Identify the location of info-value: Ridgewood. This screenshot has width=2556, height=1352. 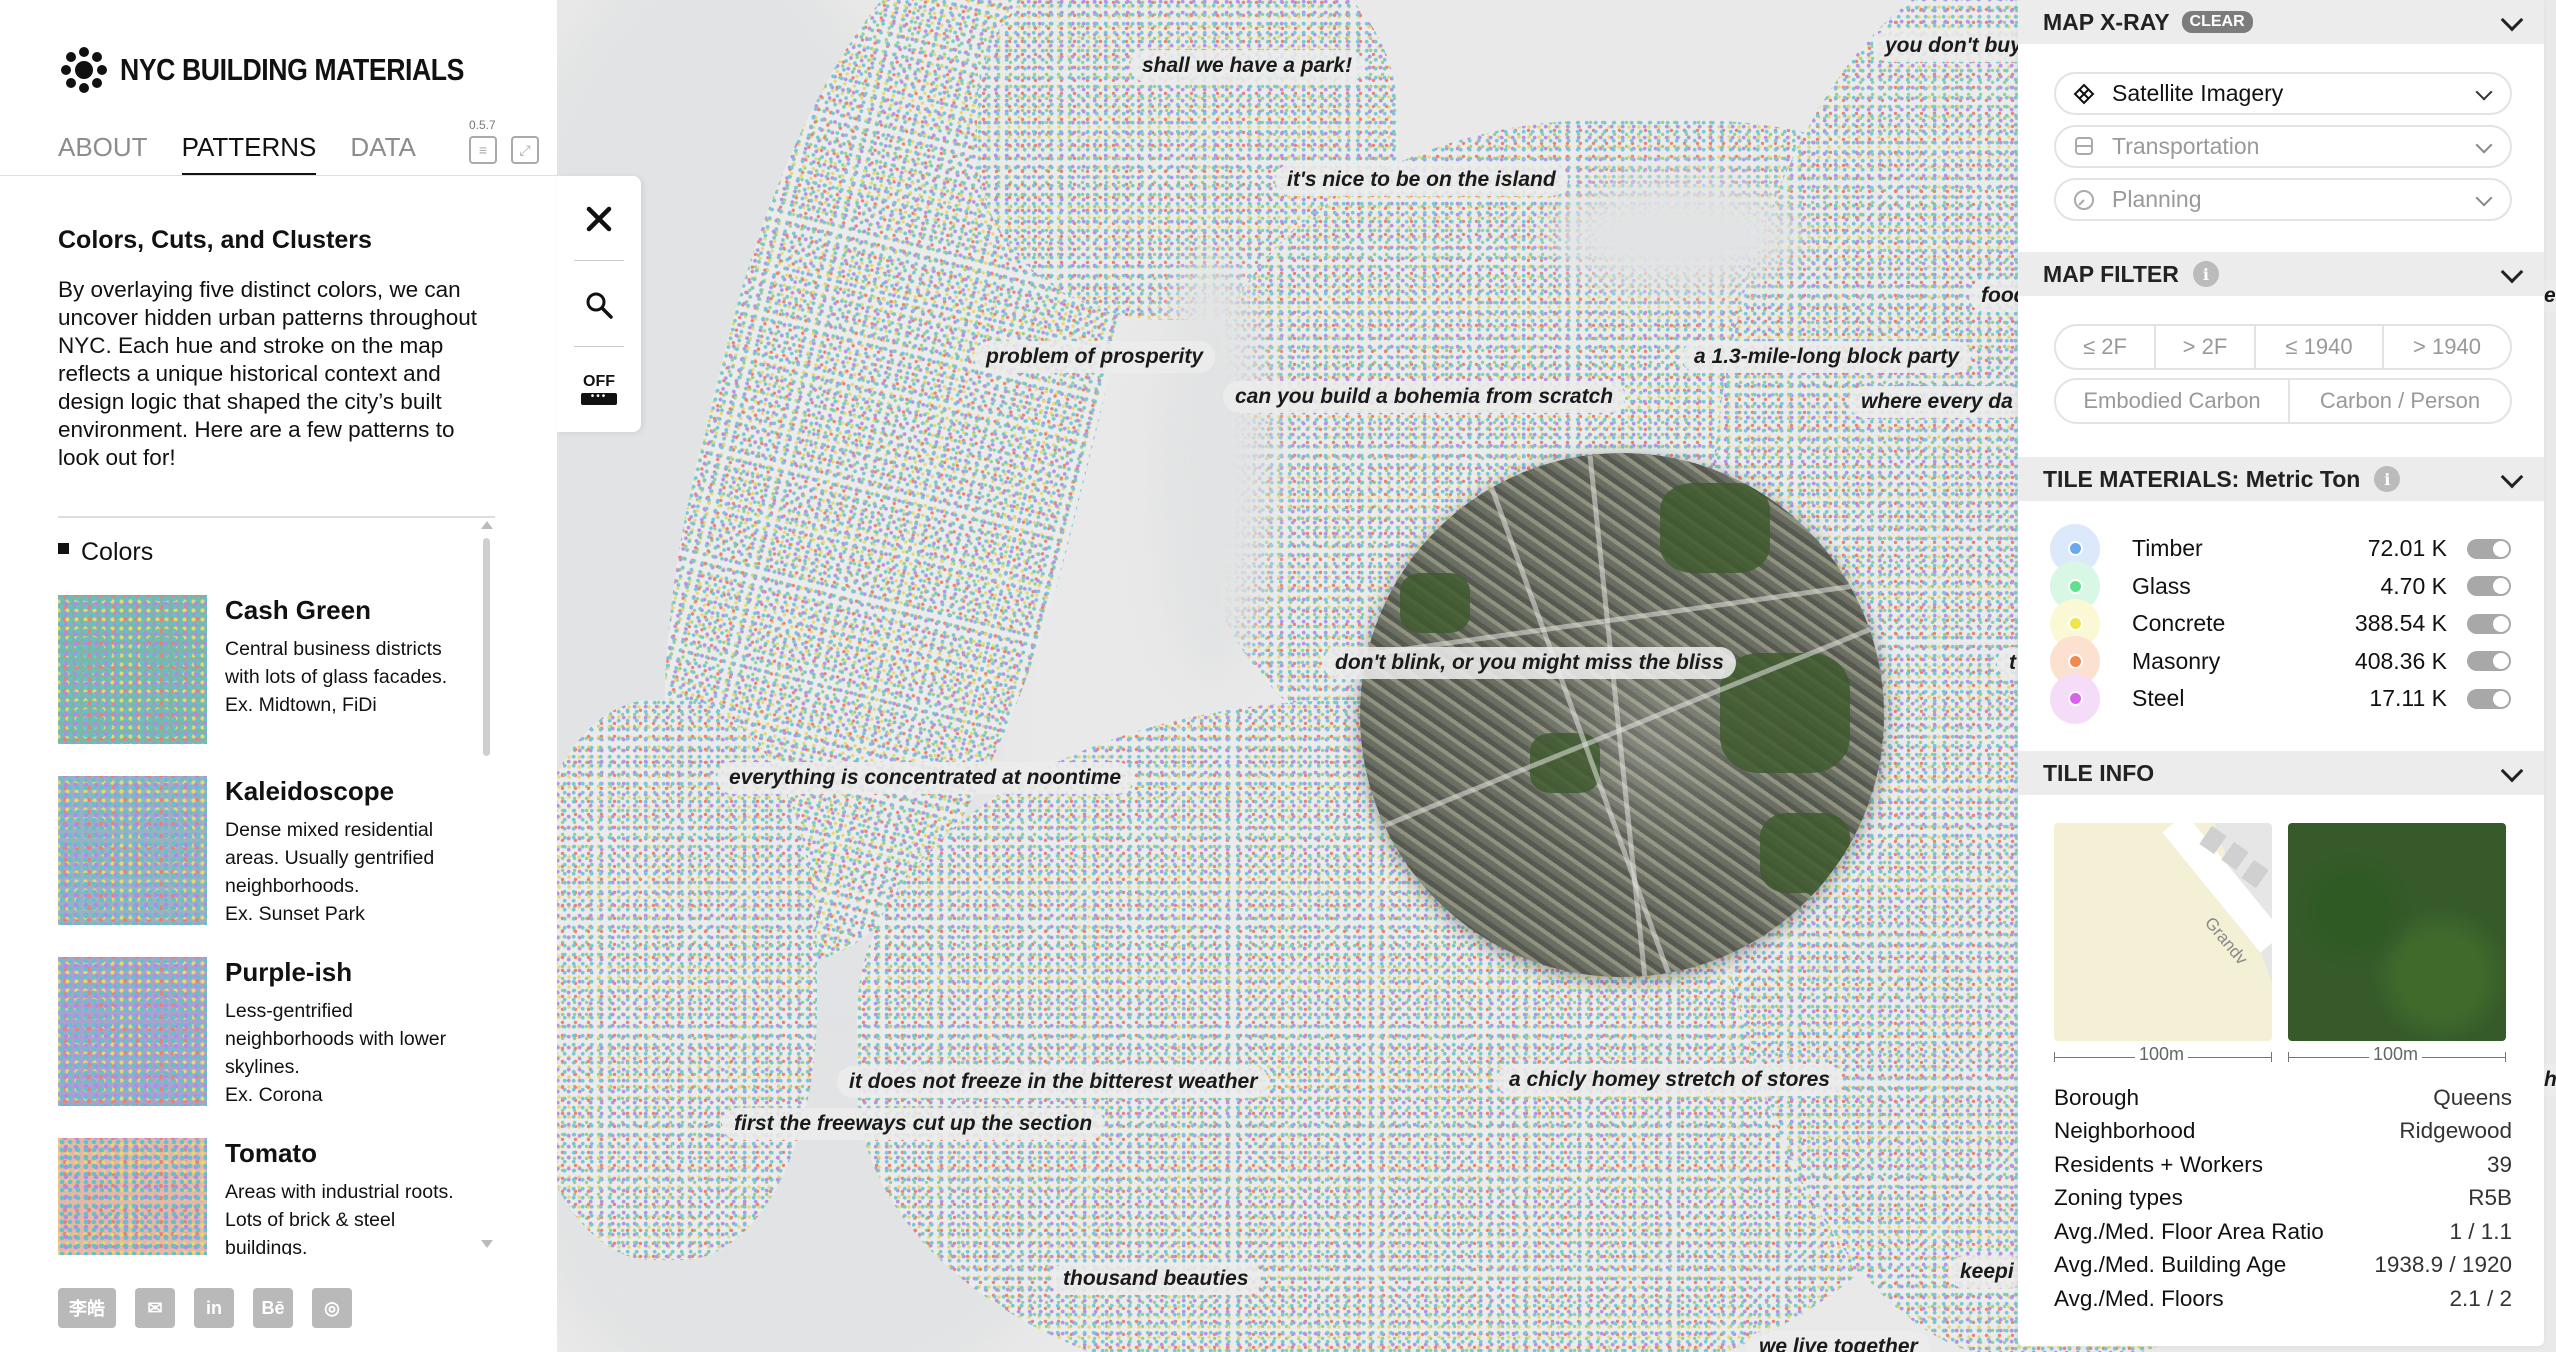
(2455, 1130).